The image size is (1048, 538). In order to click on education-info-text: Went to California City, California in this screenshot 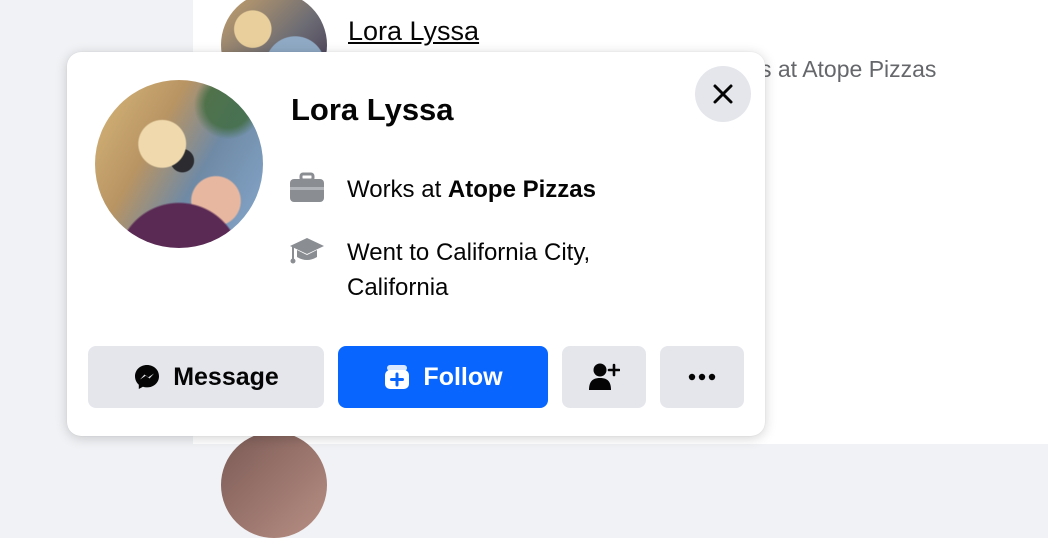, I will do `click(468, 270)`.